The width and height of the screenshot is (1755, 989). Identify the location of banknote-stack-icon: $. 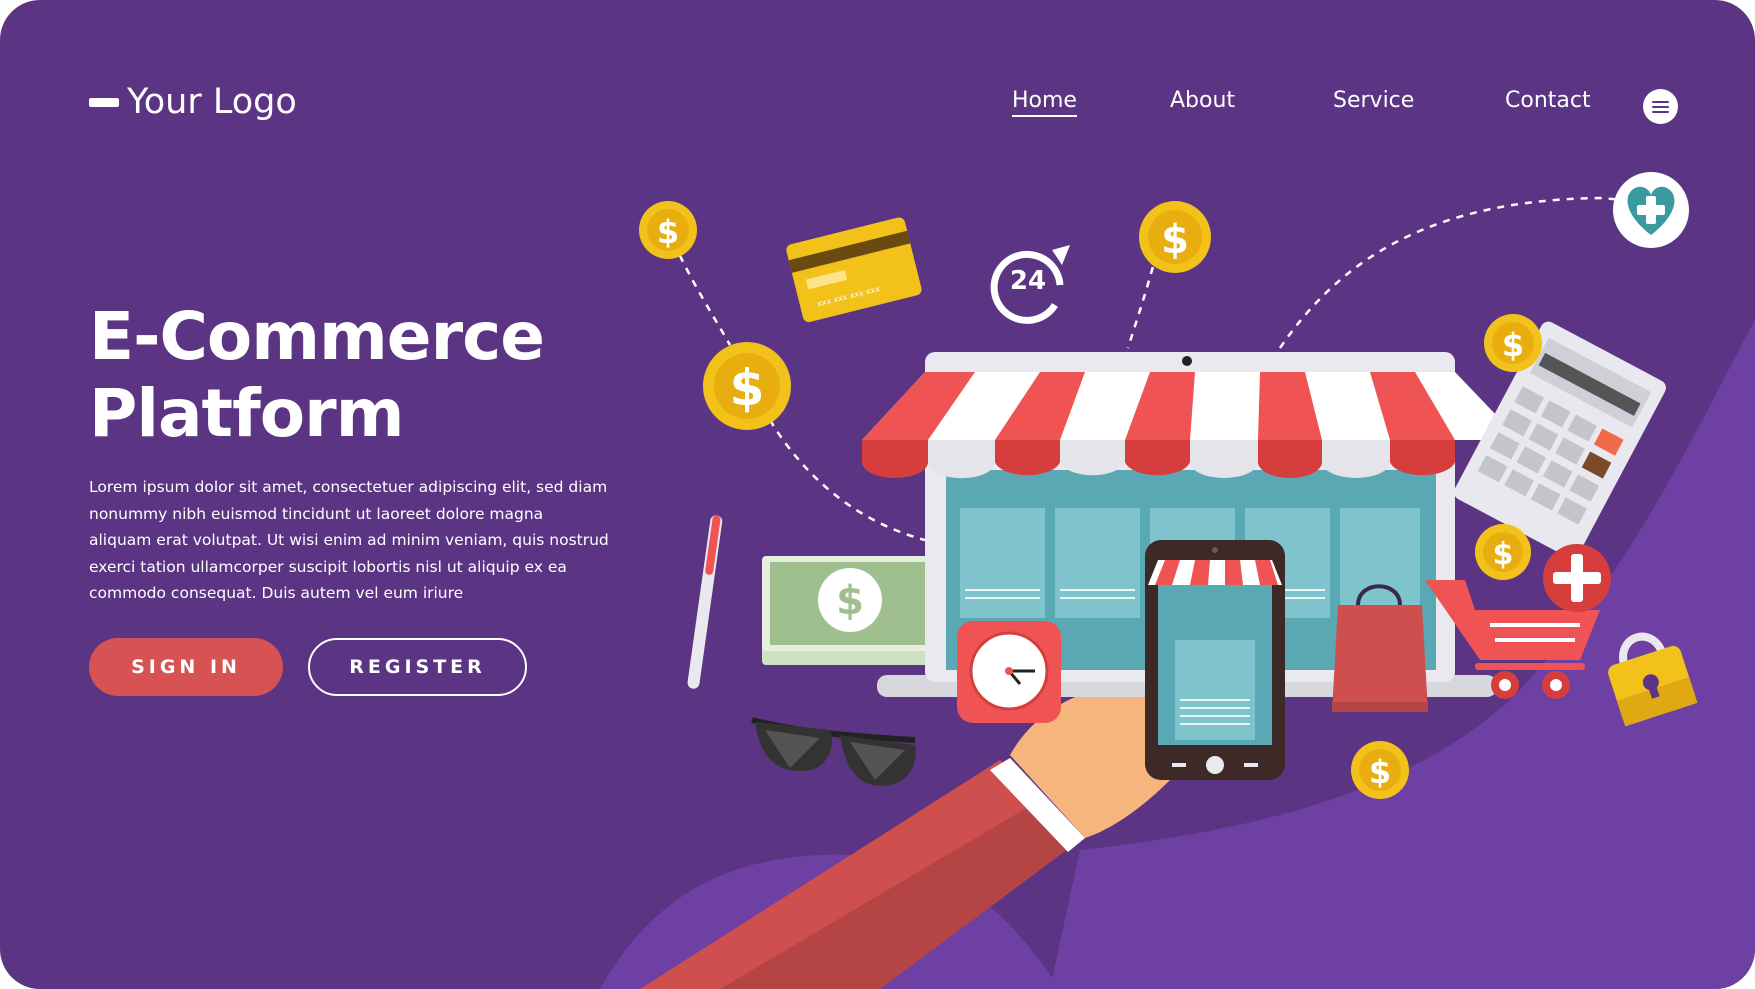
(854, 610).